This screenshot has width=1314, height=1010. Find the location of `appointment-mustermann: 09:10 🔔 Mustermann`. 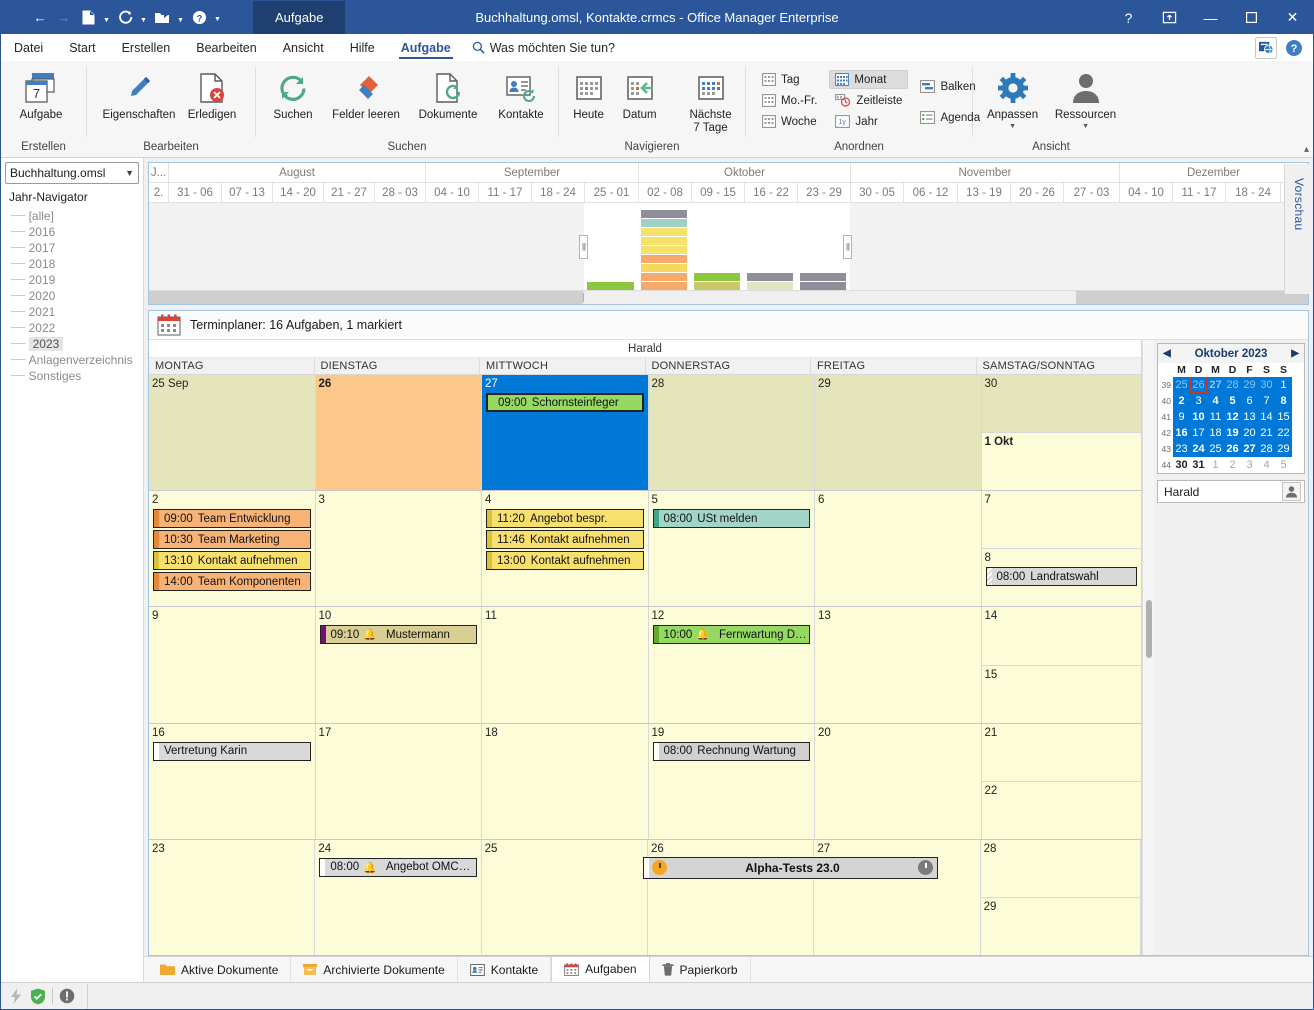

appointment-mustermann: 09:10 🔔 Mustermann is located at coordinates (398, 635).